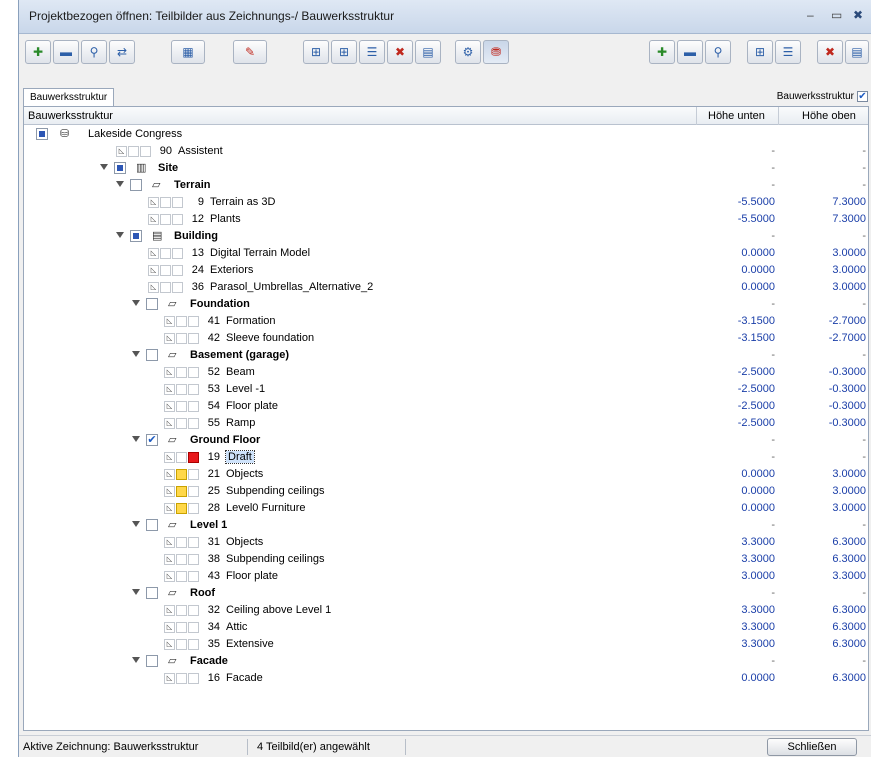  Describe the element at coordinates (862, 96) in the screenshot. I see `structure-filter-checkbox: ✔` at that location.